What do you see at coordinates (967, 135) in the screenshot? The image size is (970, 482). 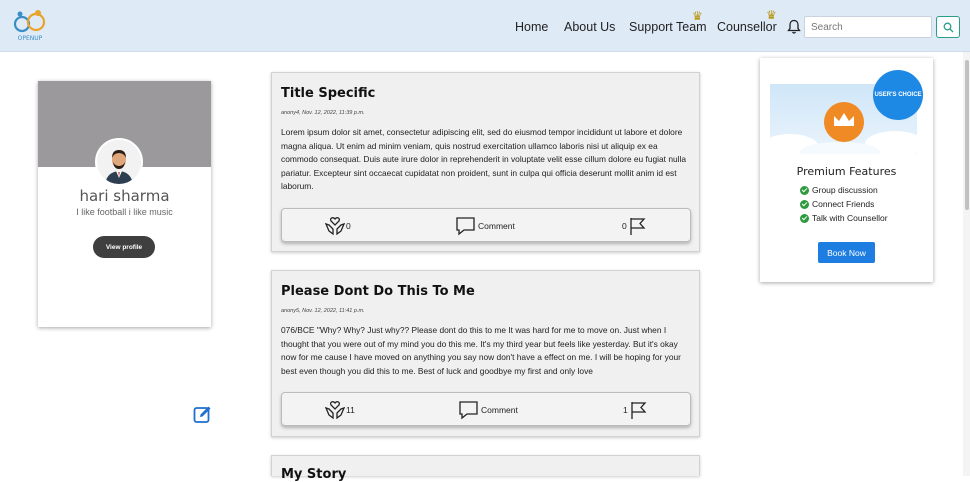 I see `scrollbar-thumb` at bounding box center [967, 135].